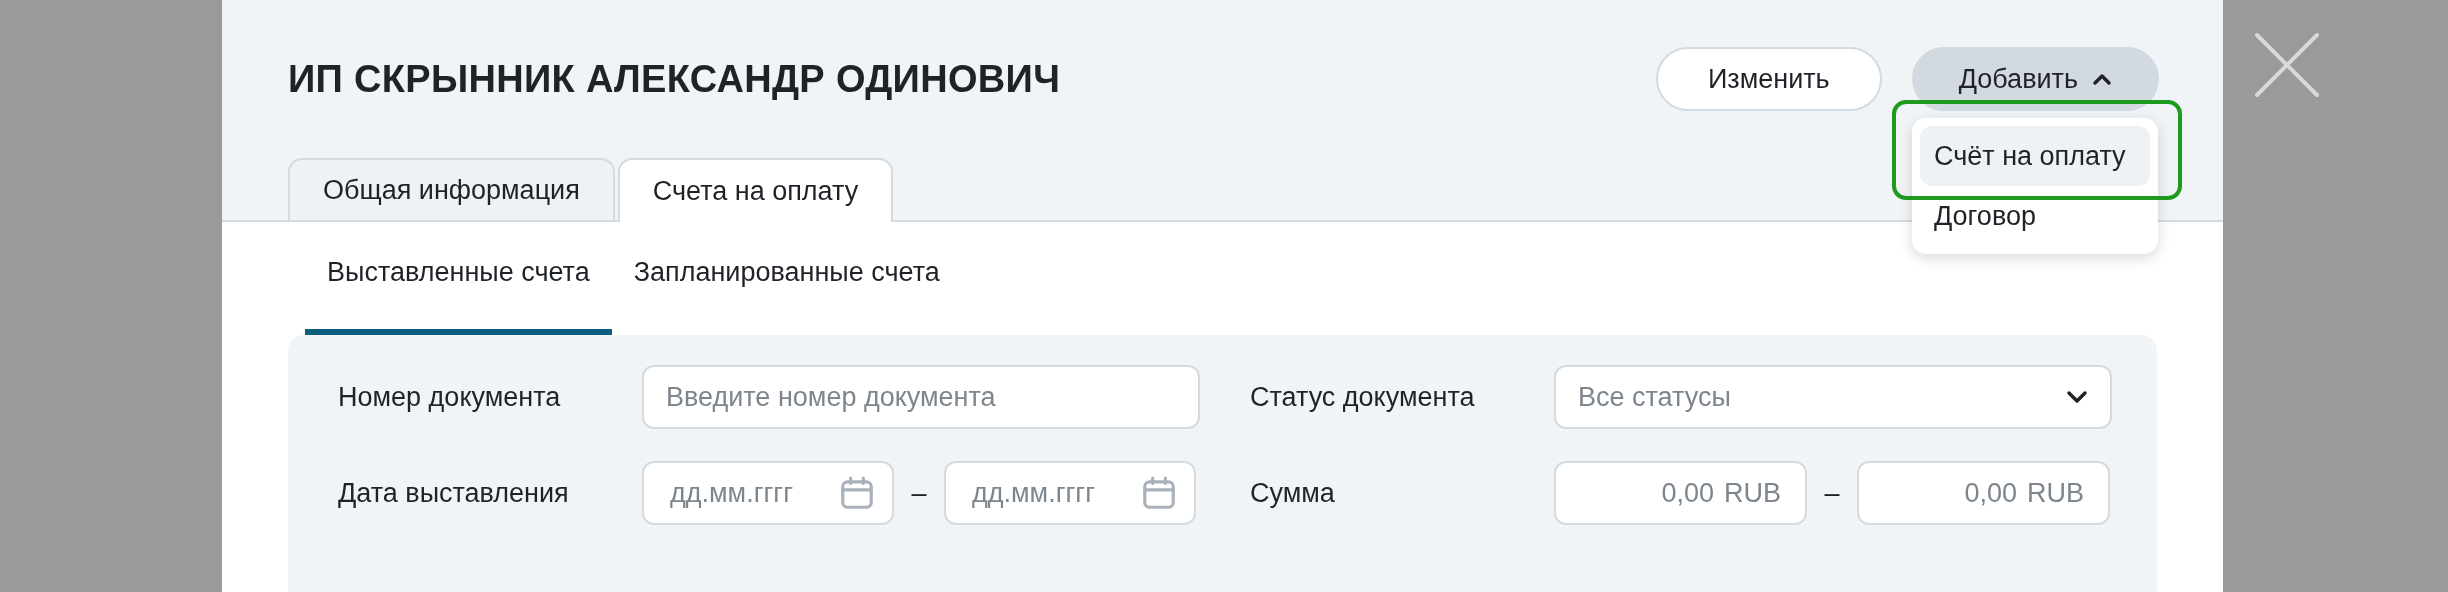 The width and height of the screenshot is (2448, 592). I want to click on add-button: Добавить, so click(2035, 79).